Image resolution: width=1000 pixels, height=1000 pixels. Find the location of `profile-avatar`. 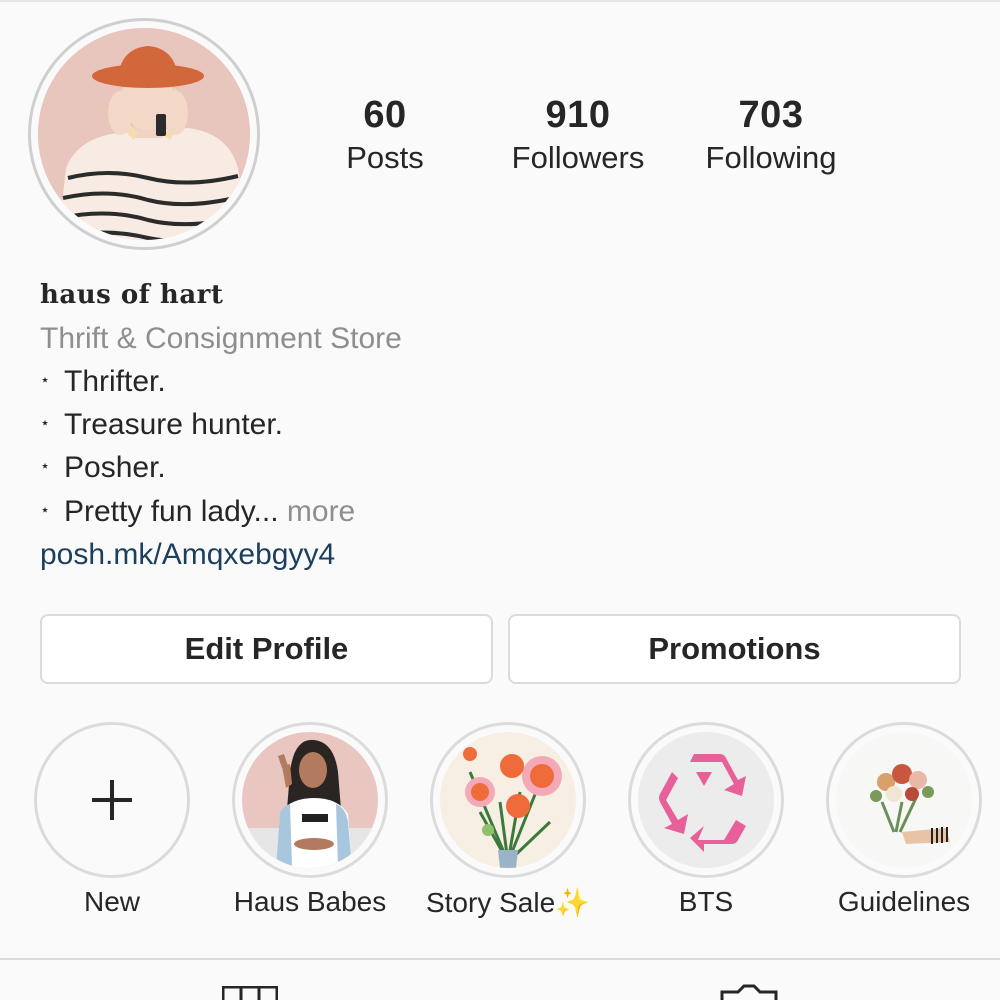

profile-avatar is located at coordinates (144, 134).